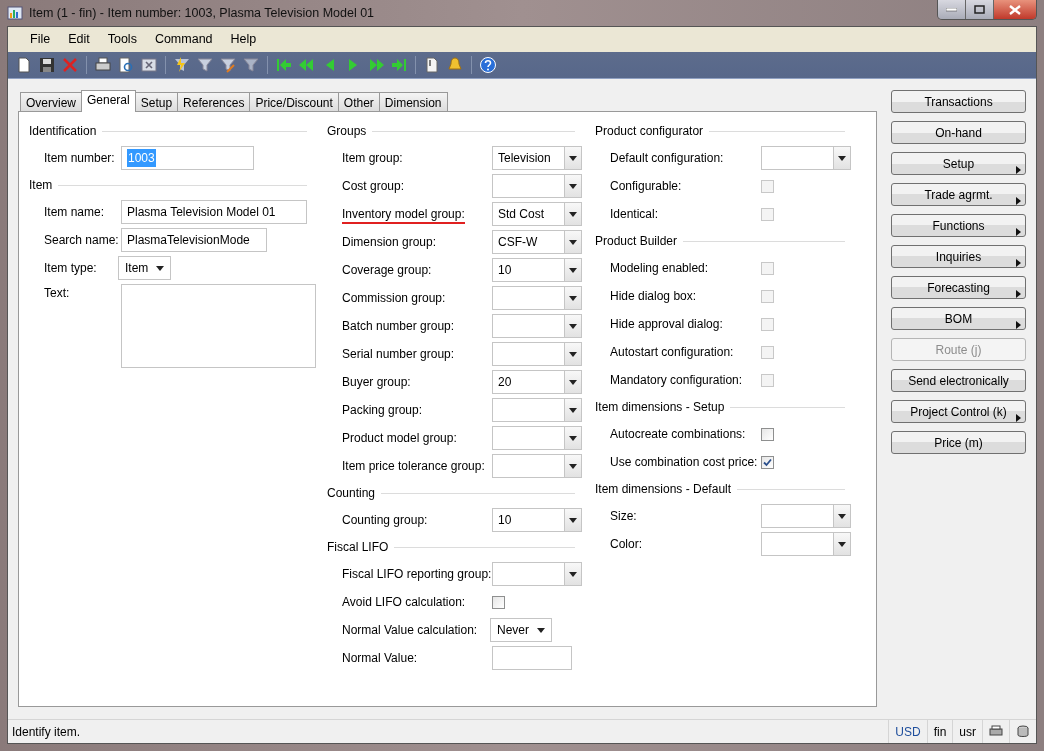 The width and height of the screenshot is (1044, 751). What do you see at coordinates (537, 214) in the screenshot?
I see `combo-box: Std Cost` at bounding box center [537, 214].